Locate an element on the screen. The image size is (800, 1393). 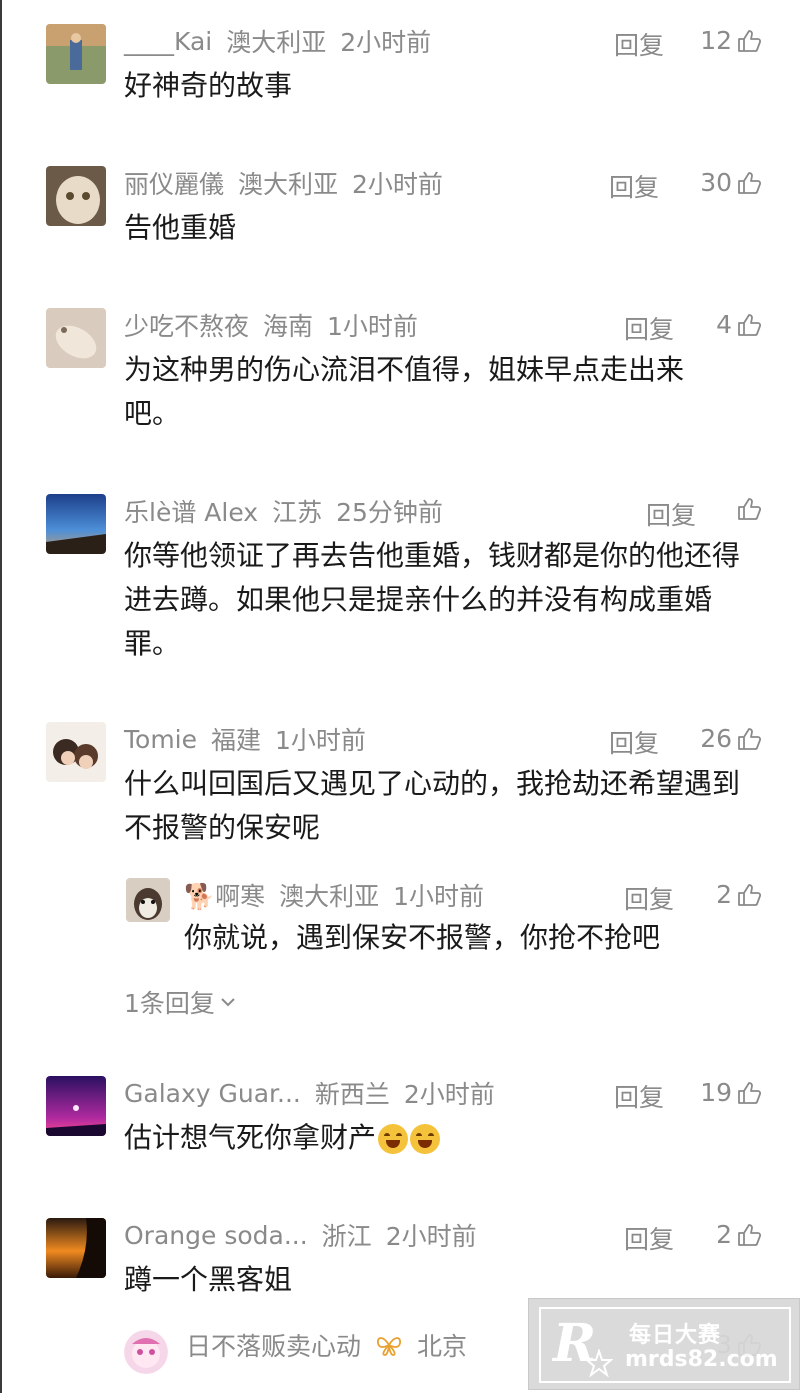
star-icon is located at coordinates (599, 1363).